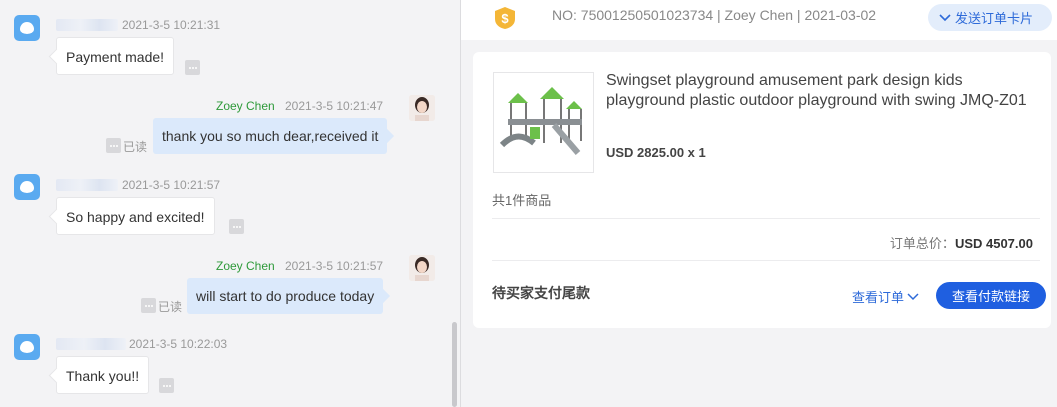 The height and width of the screenshot is (407, 1057). I want to click on outgoing-message: will start to do produce today, so click(285, 296).